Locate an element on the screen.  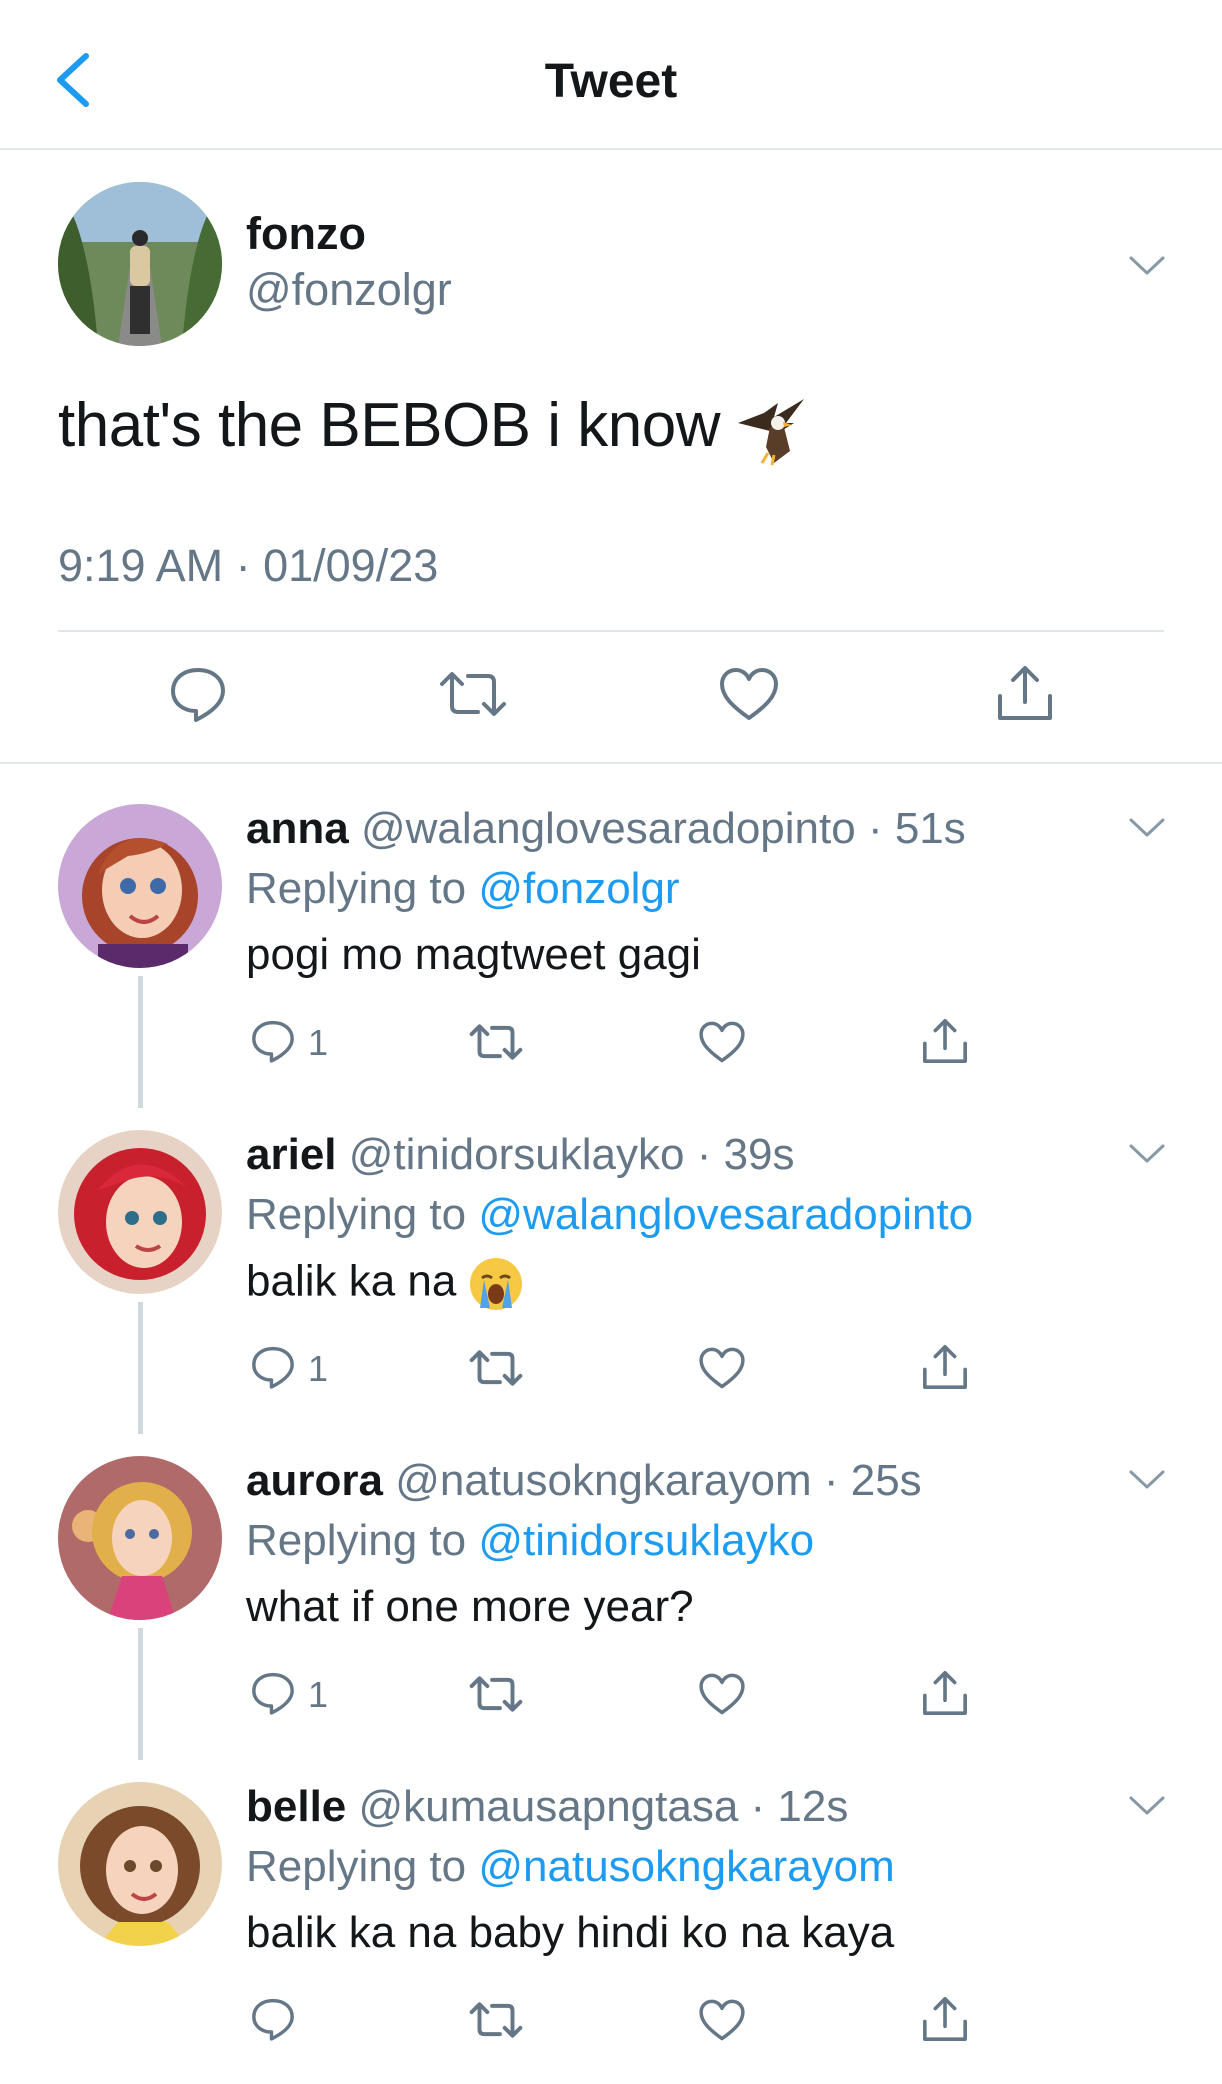
reply-text: what if one more year? is located at coordinates (470, 1606).